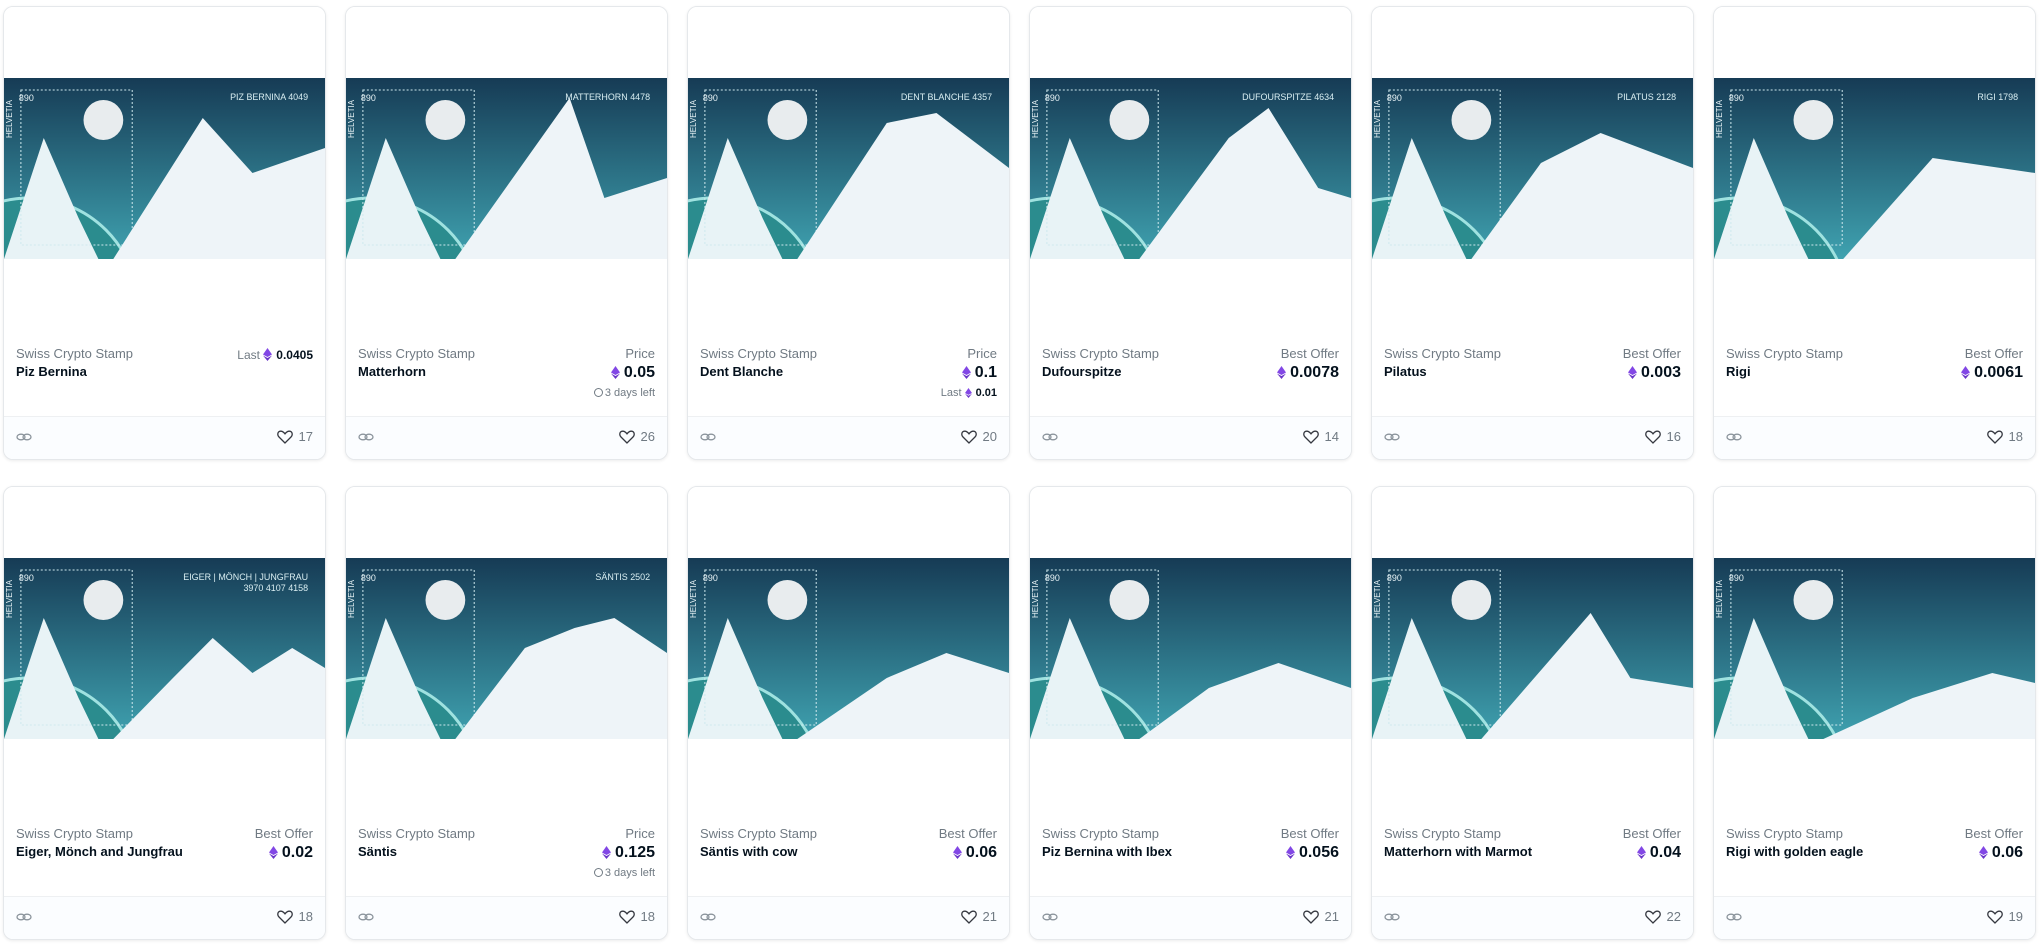  What do you see at coordinates (1652, 364) in the screenshot?
I see `price-block: Best Offer 0.003` at bounding box center [1652, 364].